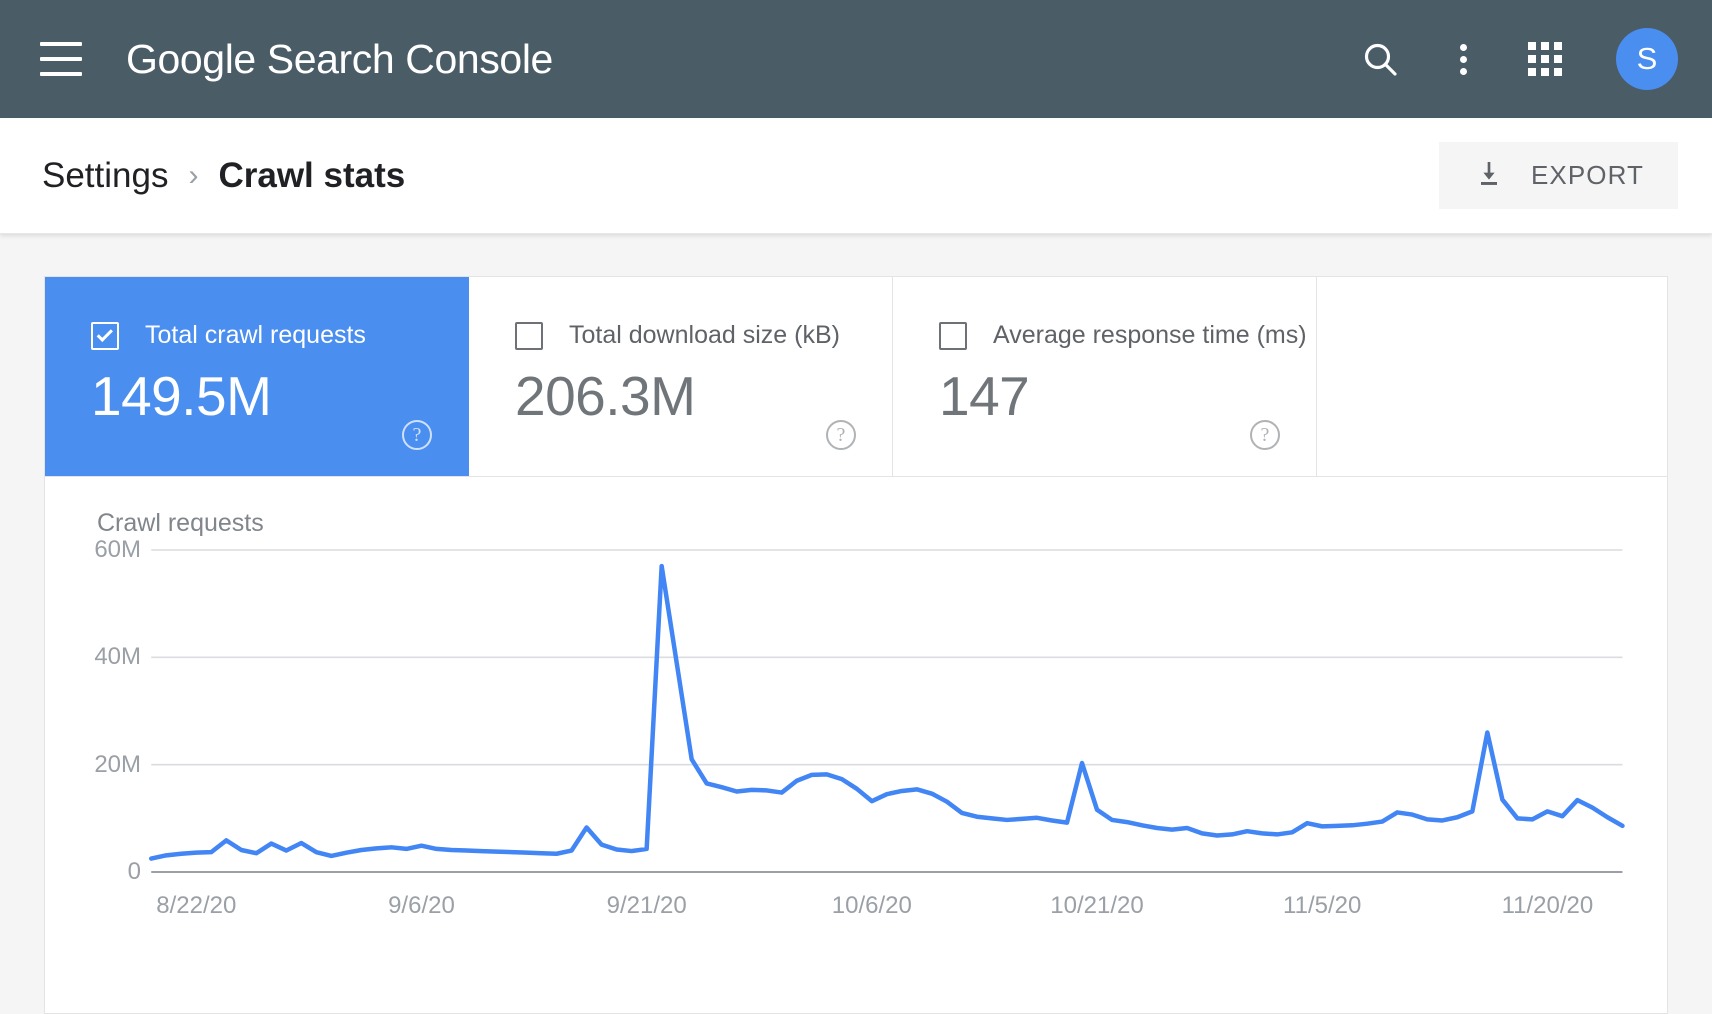 The image size is (1712, 1014). What do you see at coordinates (117, 549) in the screenshot?
I see `y-tick-label: 60M` at bounding box center [117, 549].